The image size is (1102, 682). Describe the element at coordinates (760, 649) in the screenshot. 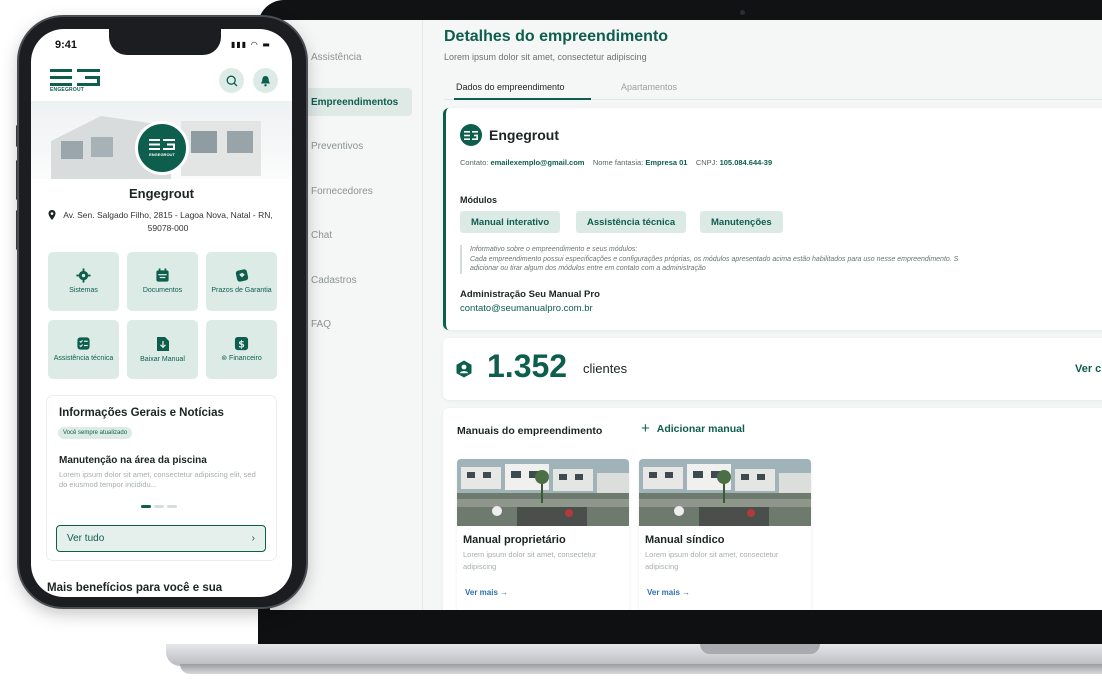

I see `laptop-opening-notch` at that location.